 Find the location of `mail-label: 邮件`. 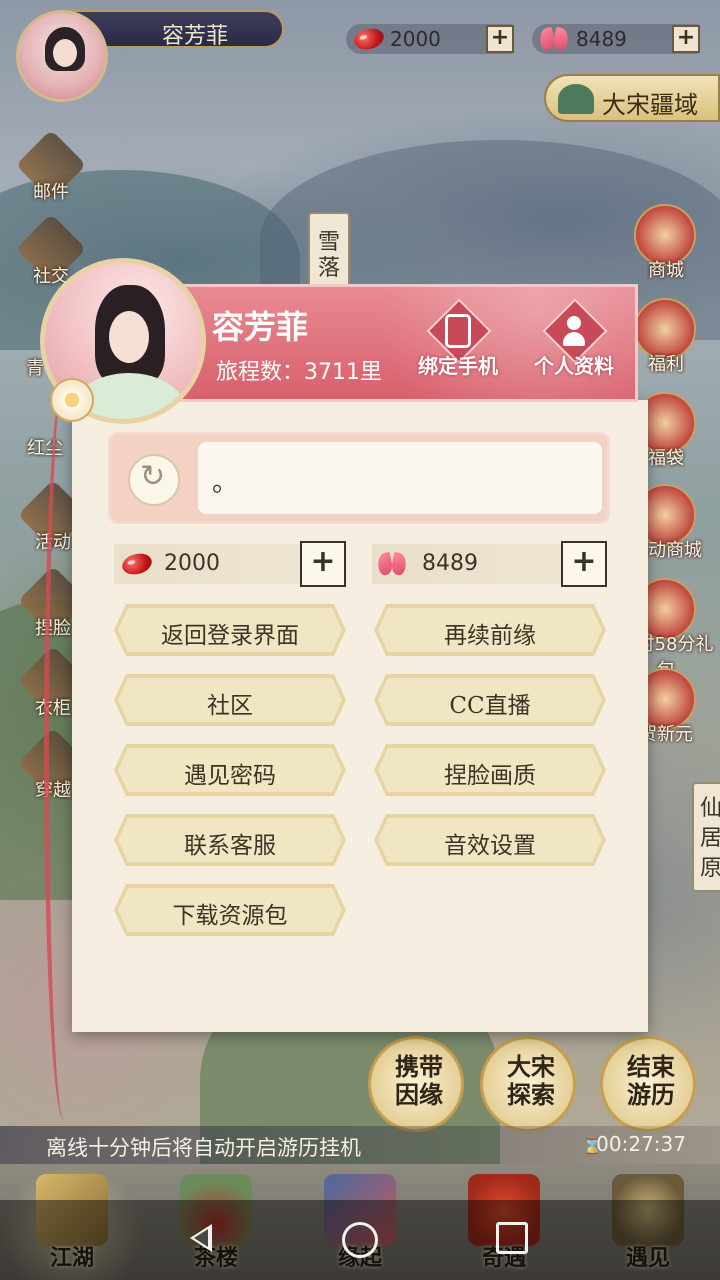

mail-label: 邮件 is located at coordinates (51, 192).